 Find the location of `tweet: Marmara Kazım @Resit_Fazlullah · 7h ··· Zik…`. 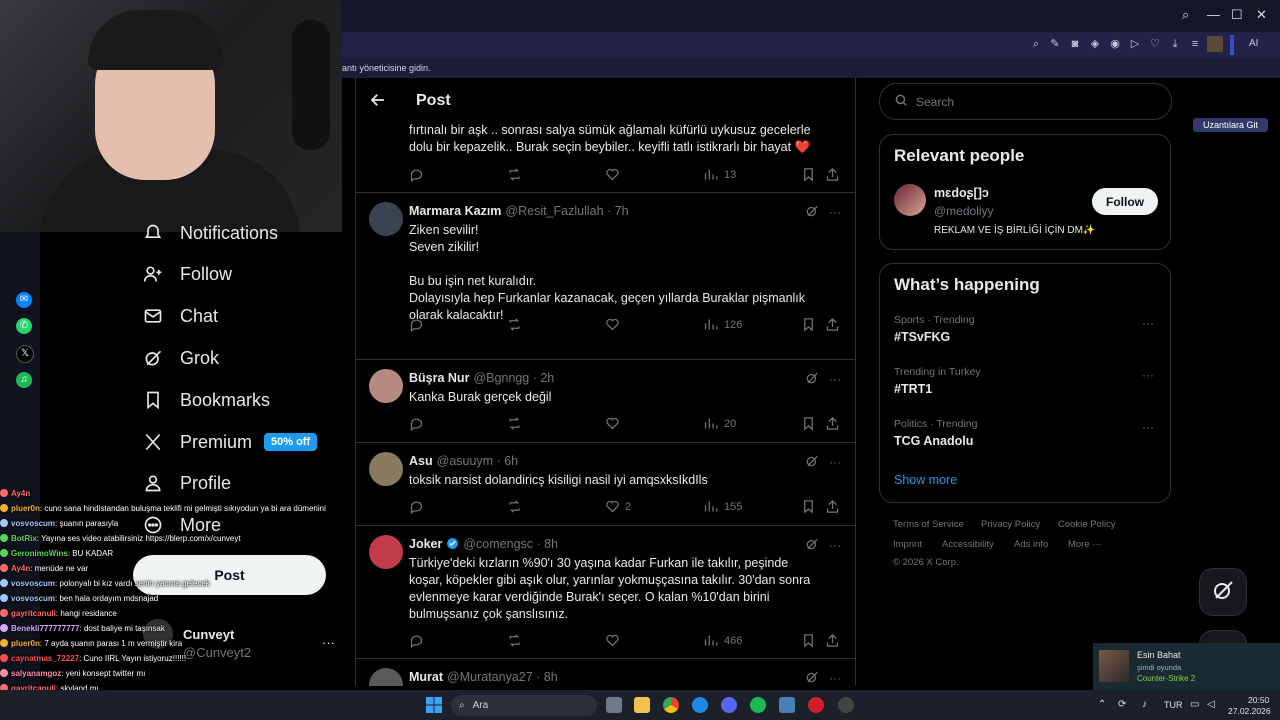

tweet: Marmara Kazım @Resit_Fazlullah · 7h ··· Zik… is located at coordinates (605, 276).